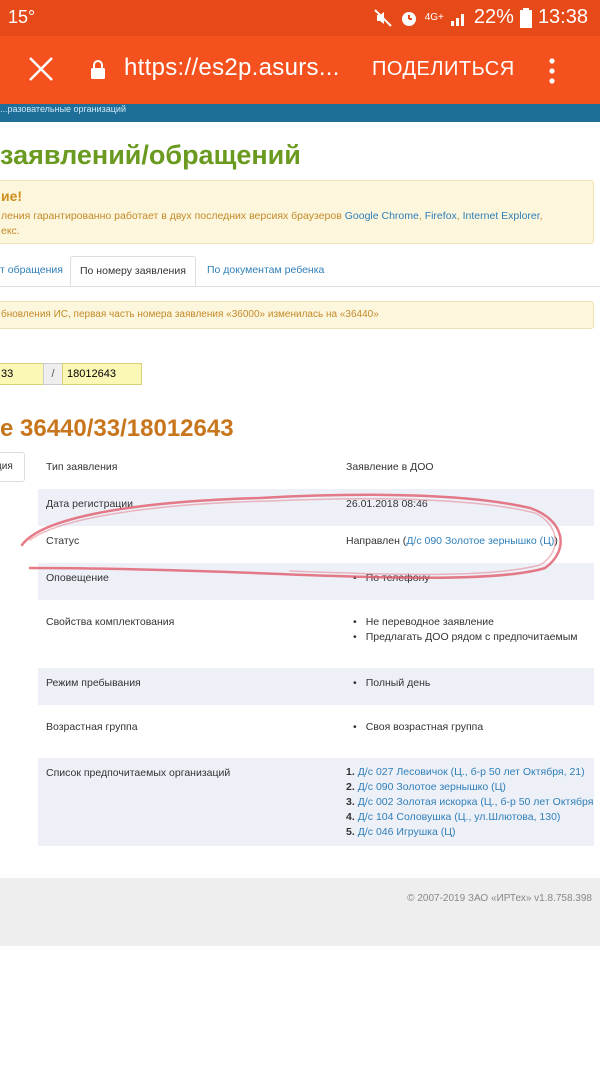  Describe the element at coordinates (265, 270) in the screenshot. I see `tab-by-child-documents: По документам ребенка` at that location.